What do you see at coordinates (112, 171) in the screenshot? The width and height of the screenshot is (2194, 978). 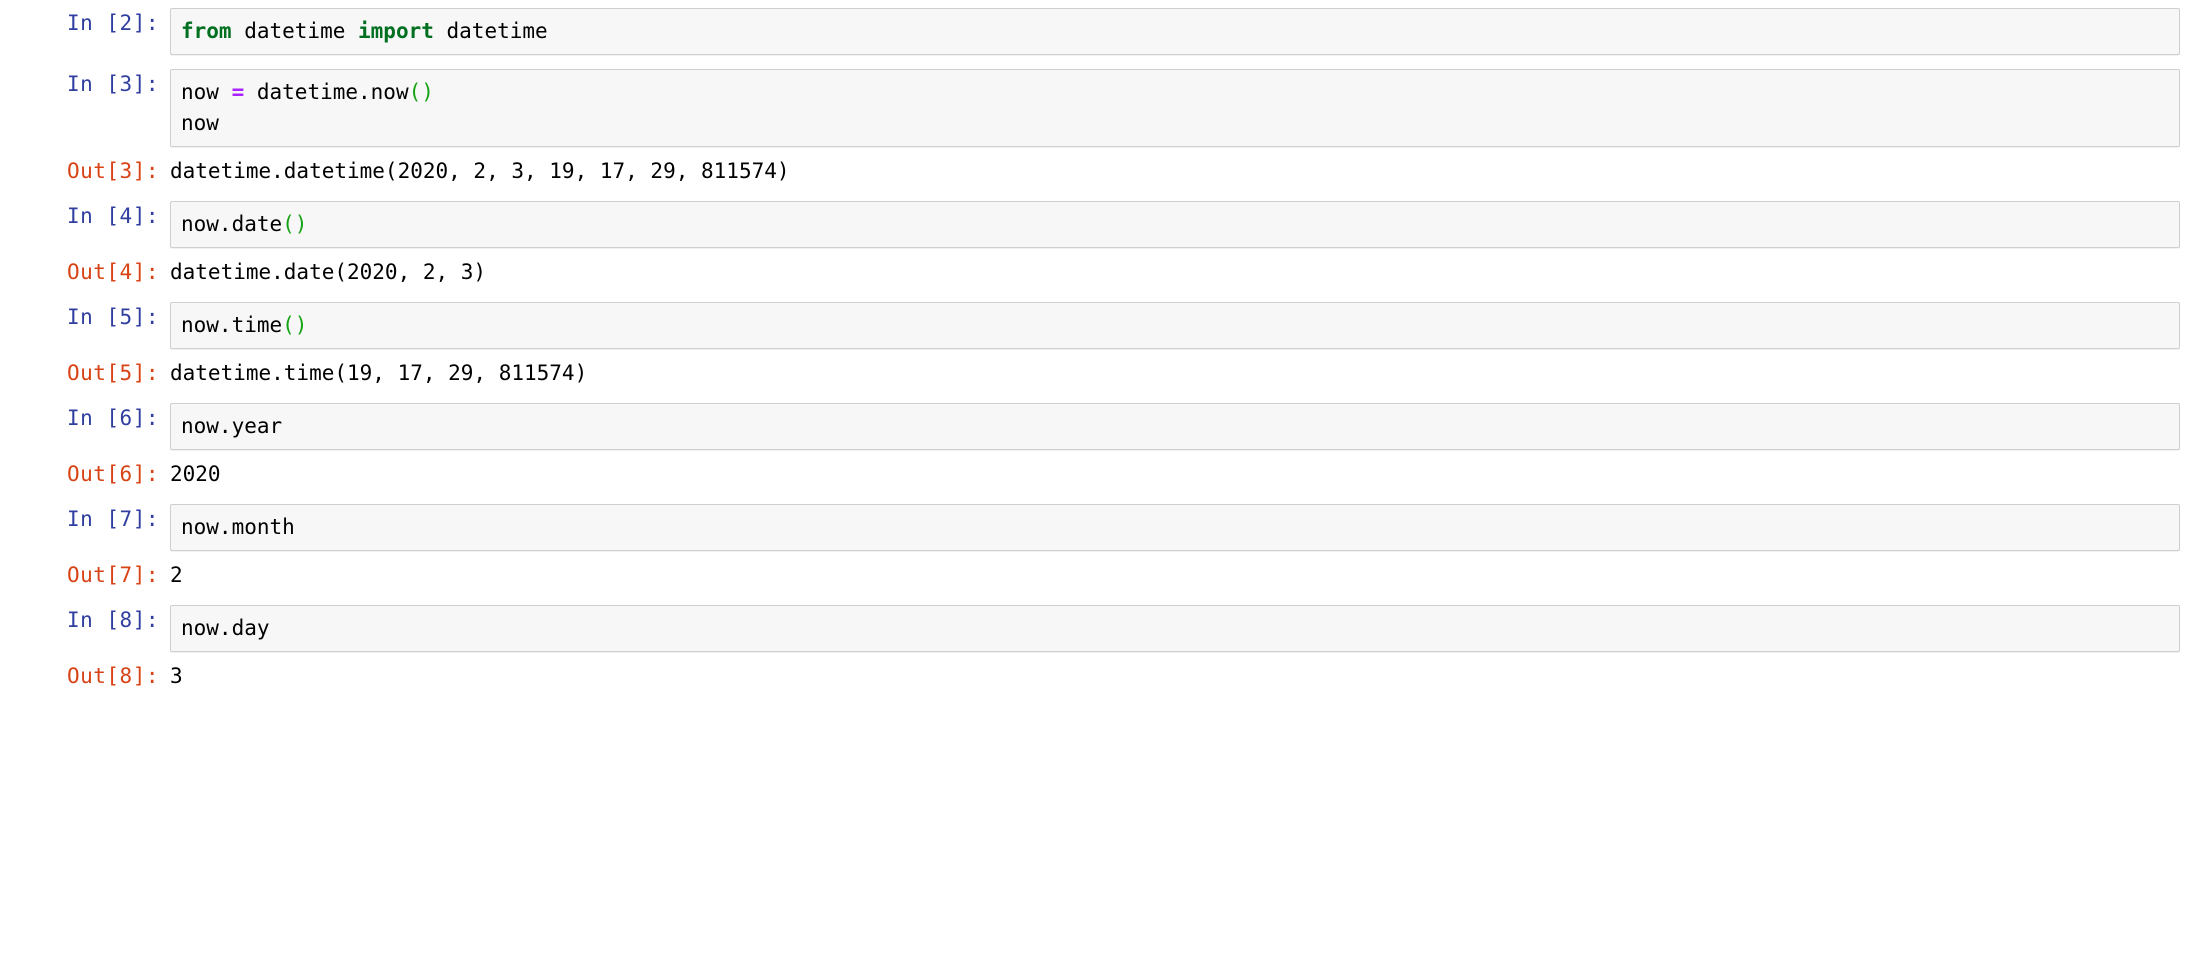 I see `output-prompt-label: Out[3]:` at bounding box center [112, 171].